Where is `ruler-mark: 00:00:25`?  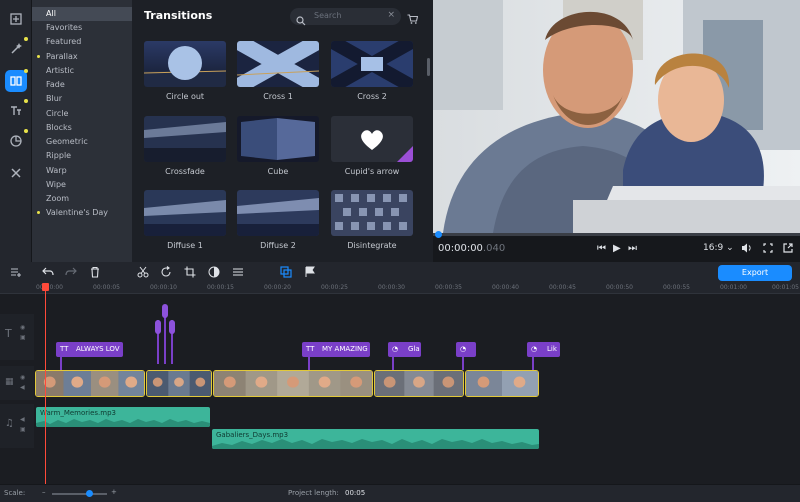 ruler-mark: 00:00:25 is located at coordinates (334, 287).